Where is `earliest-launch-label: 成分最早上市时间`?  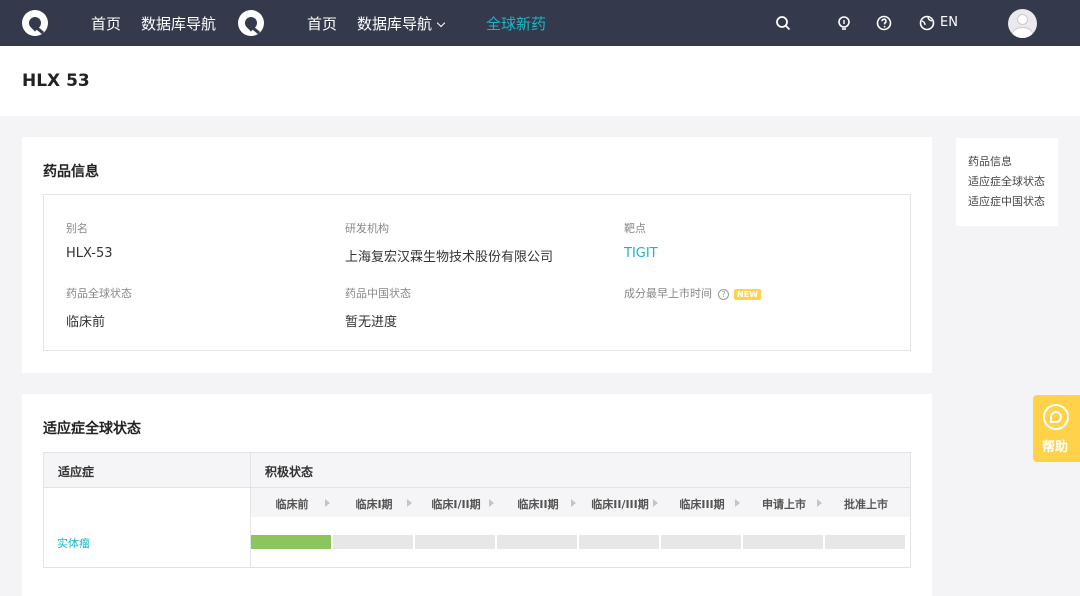
earliest-launch-label: 成分最早上市时间 is located at coordinates (668, 293).